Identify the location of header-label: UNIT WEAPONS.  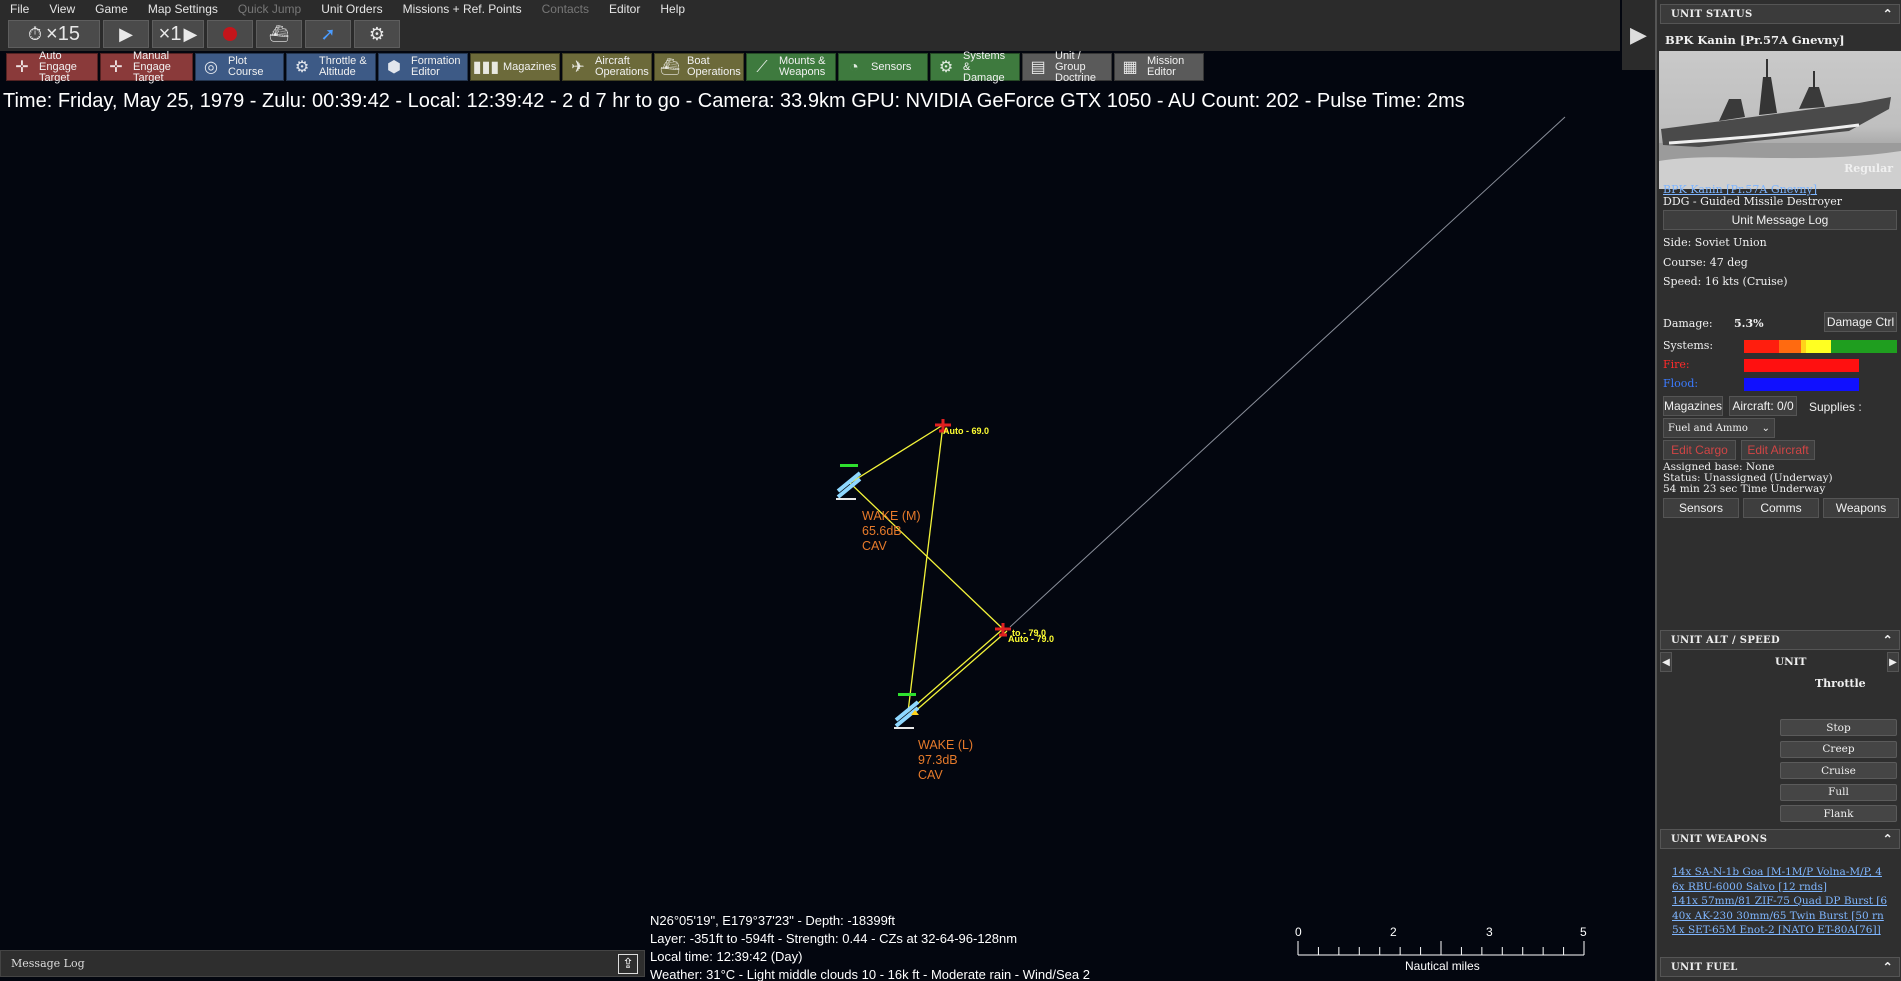
(1719, 839).